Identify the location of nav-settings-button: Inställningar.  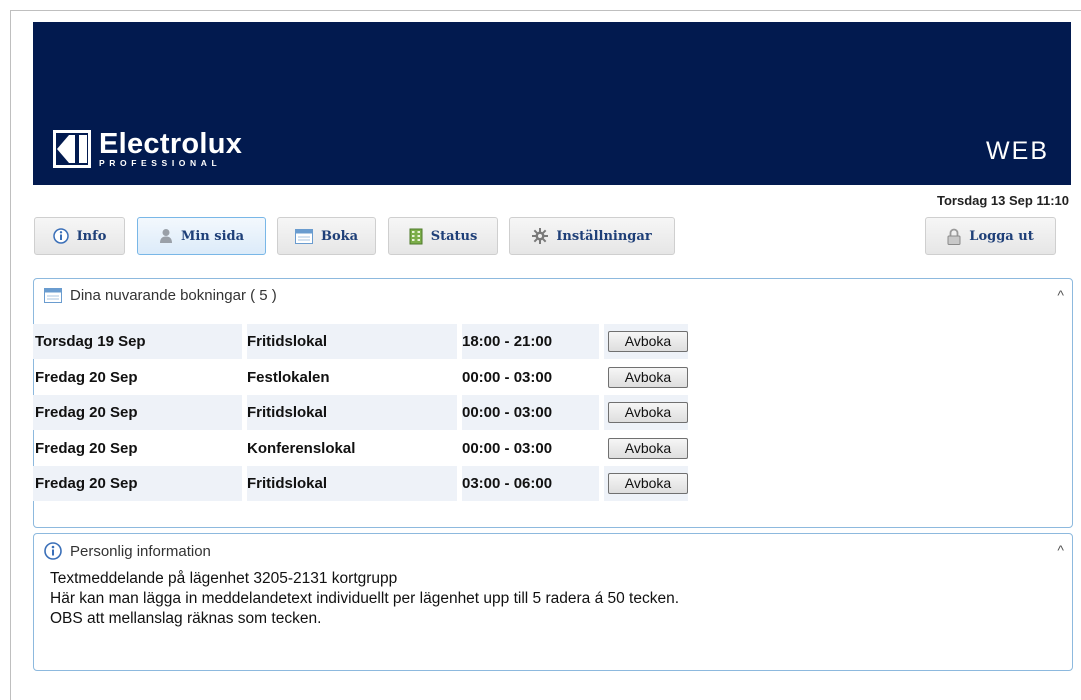
(592, 236).